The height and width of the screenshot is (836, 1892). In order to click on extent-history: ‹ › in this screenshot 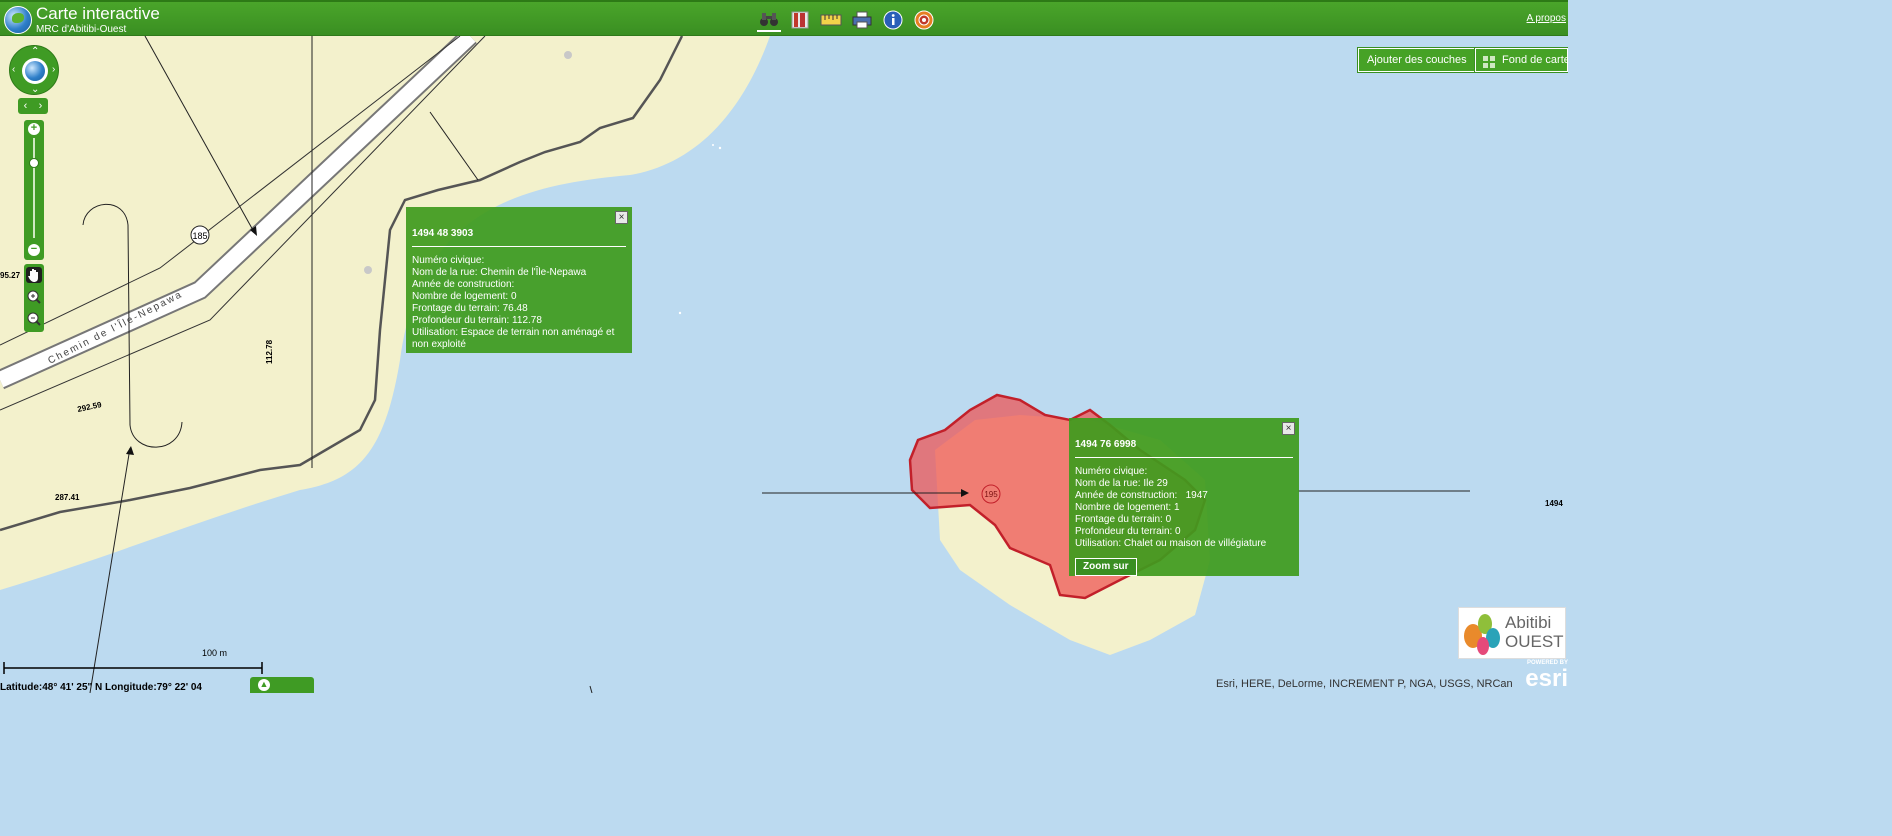, I will do `click(33, 106)`.